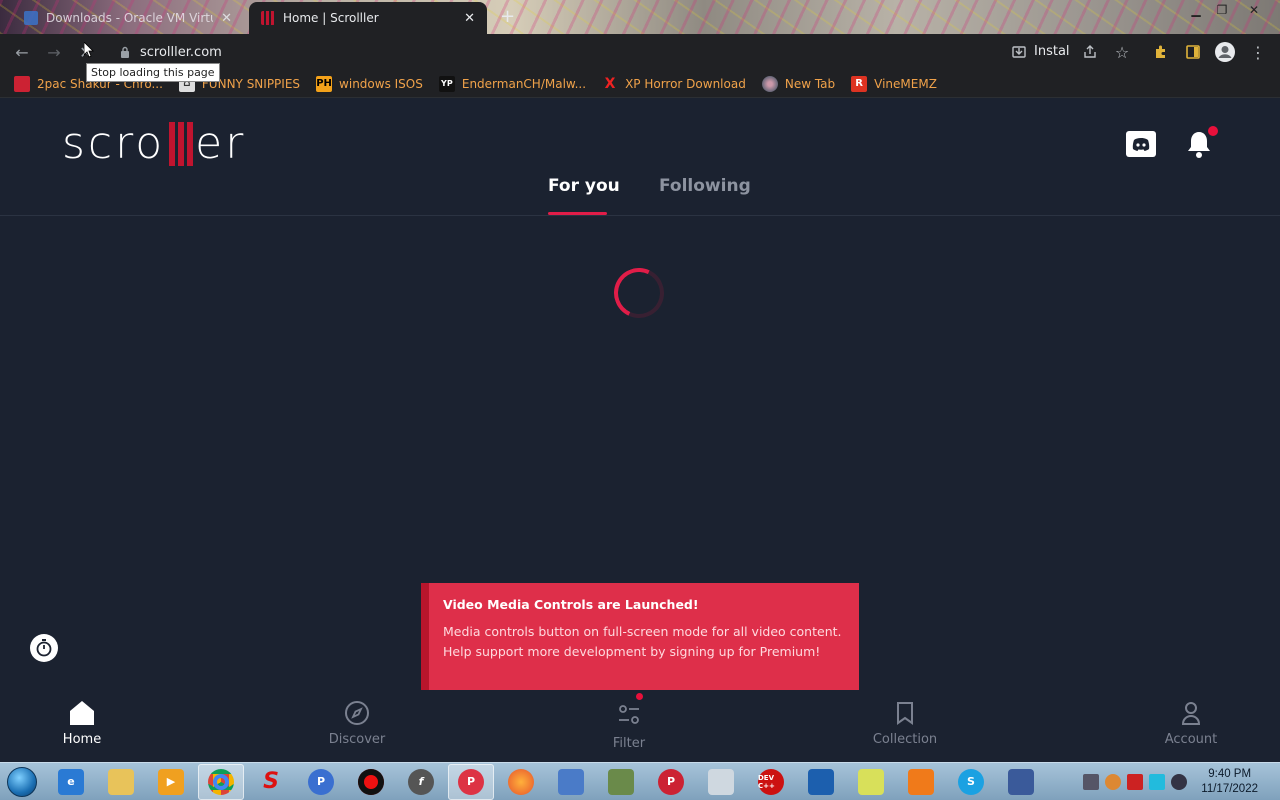  I want to click on scrolller-logo: scro er, so click(154, 143).